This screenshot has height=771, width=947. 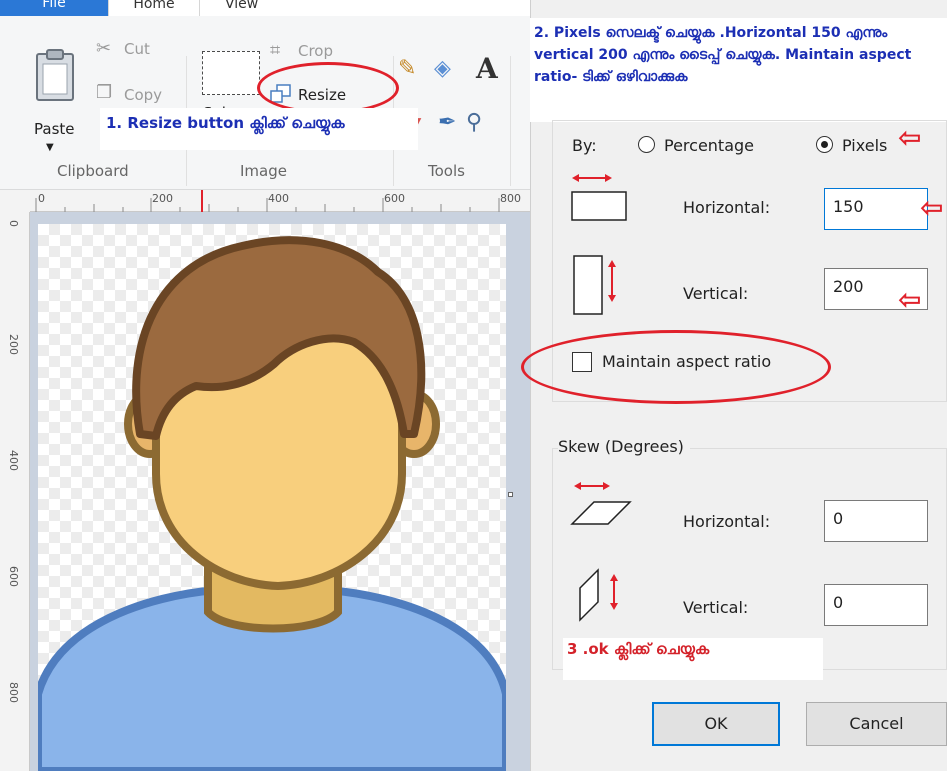 What do you see at coordinates (55, 75) in the screenshot?
I see `clipboard-icon` at bounding box center [55, 75].